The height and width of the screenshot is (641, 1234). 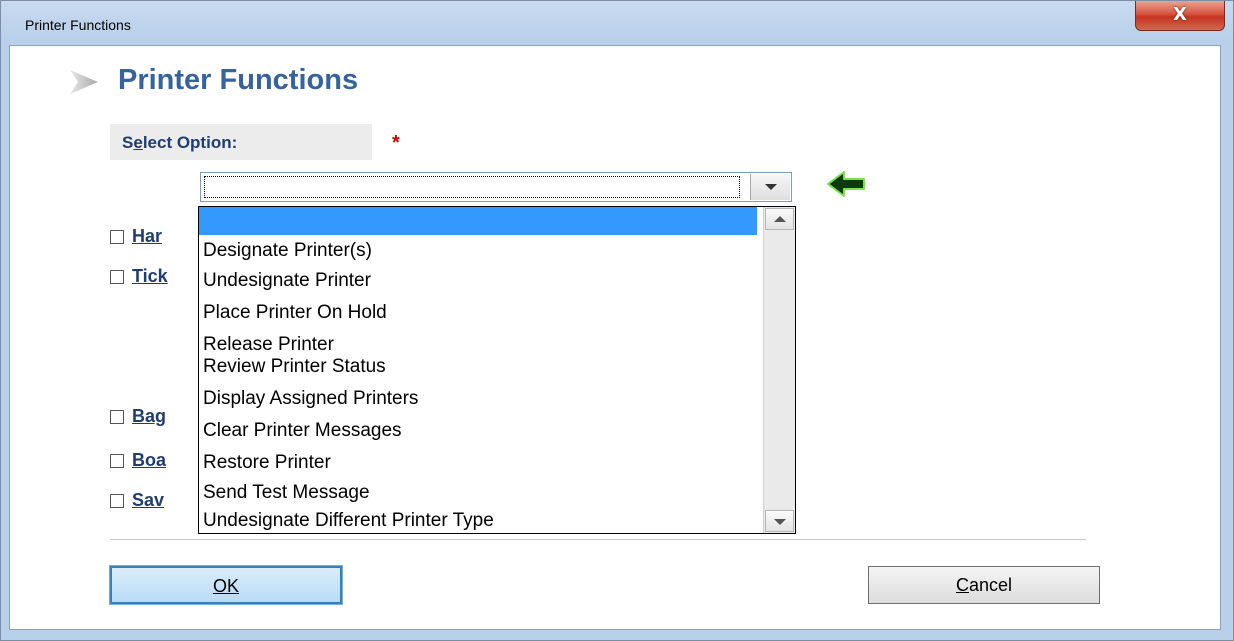 I want to click on close-icon: X, so click(x=1180, y=14).